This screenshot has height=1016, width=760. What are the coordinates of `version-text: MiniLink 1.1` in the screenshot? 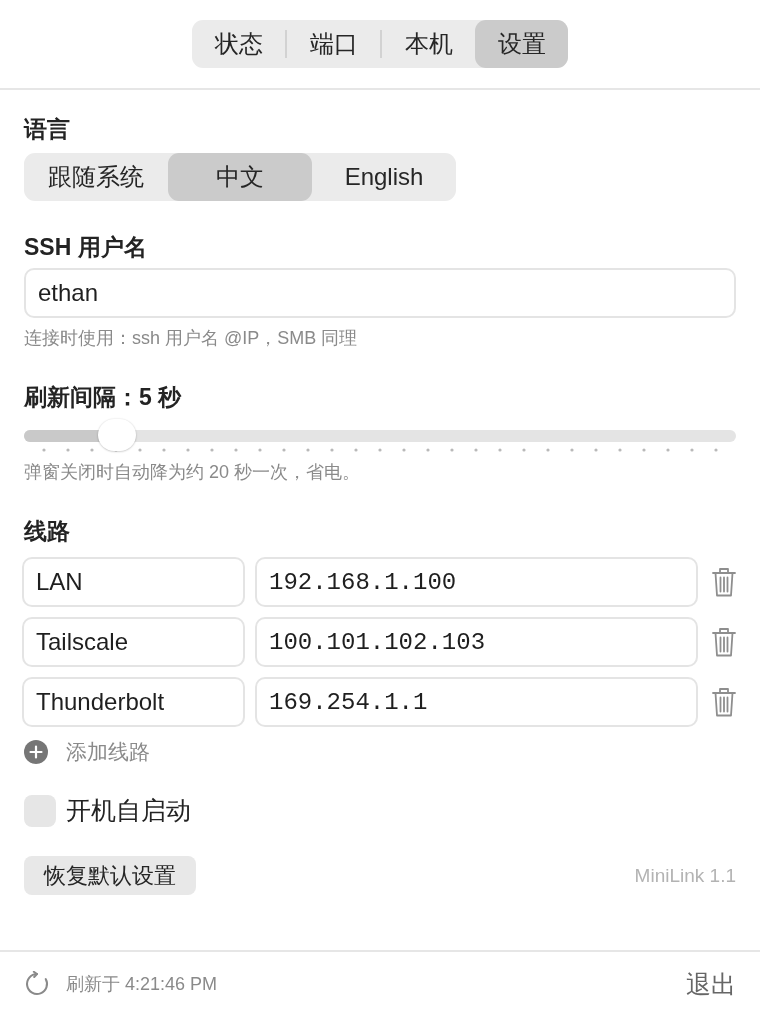 It's located at (685, 875).